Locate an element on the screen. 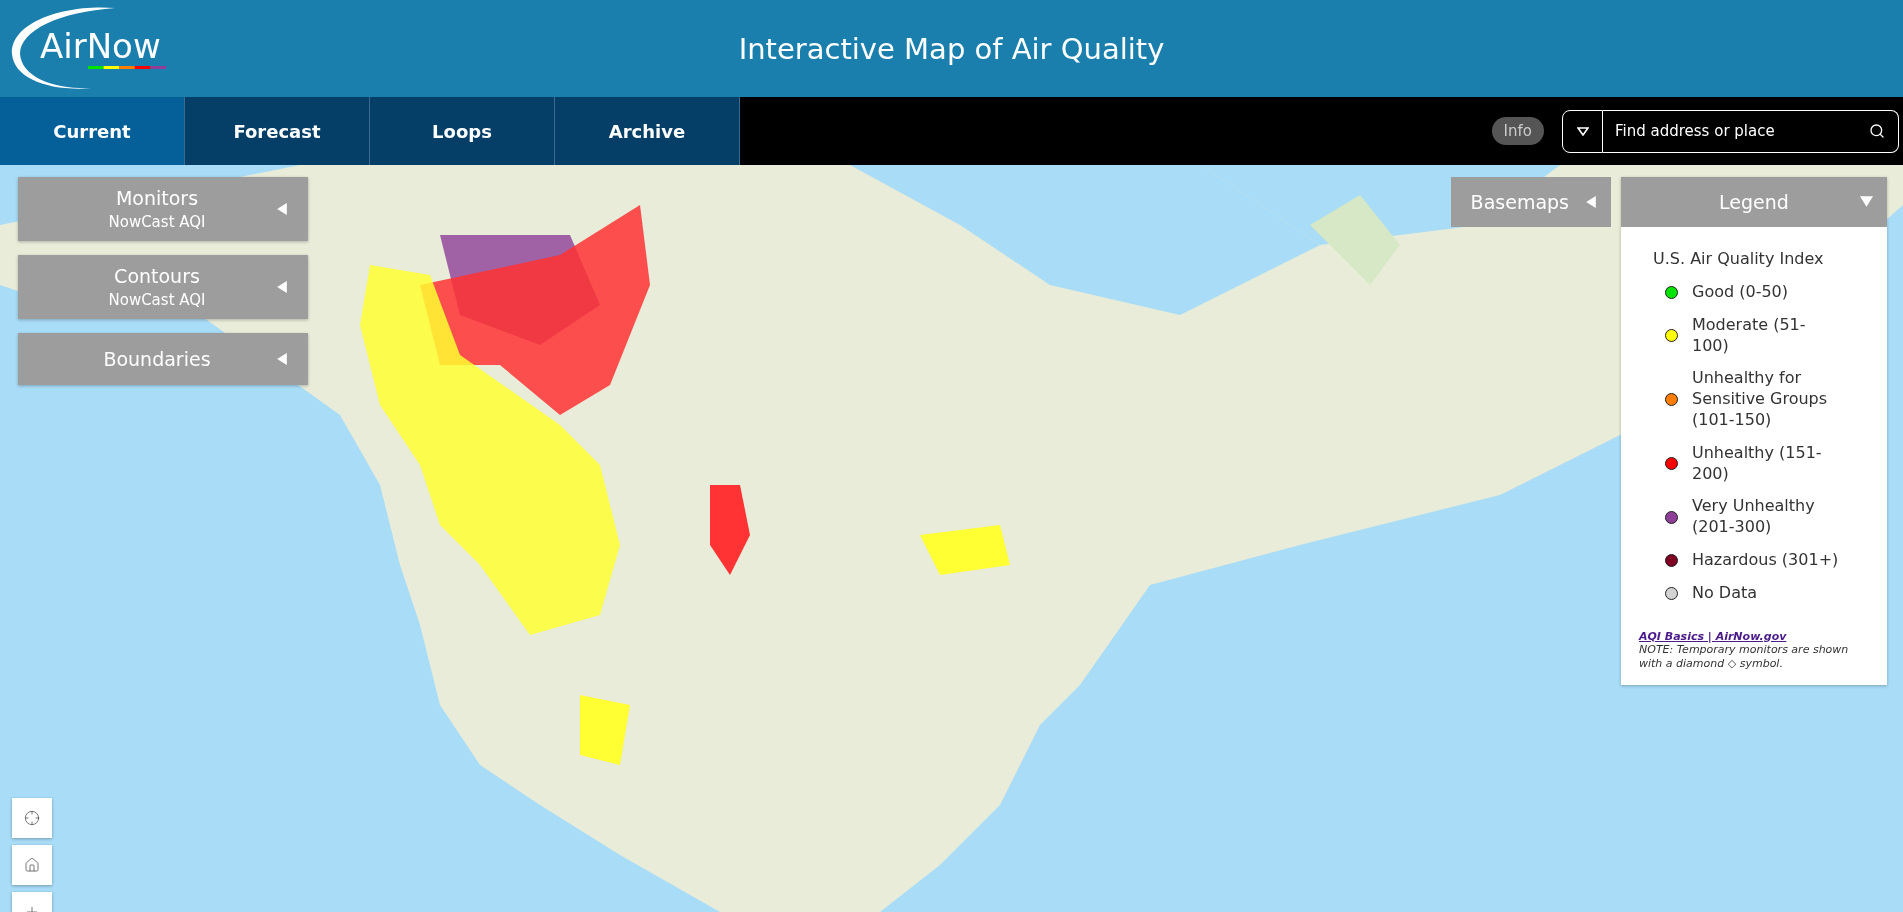 The width and height of the screenshot is (1903, 912). legend-label: Good (0-50) is located at coordinates (1740, 292).